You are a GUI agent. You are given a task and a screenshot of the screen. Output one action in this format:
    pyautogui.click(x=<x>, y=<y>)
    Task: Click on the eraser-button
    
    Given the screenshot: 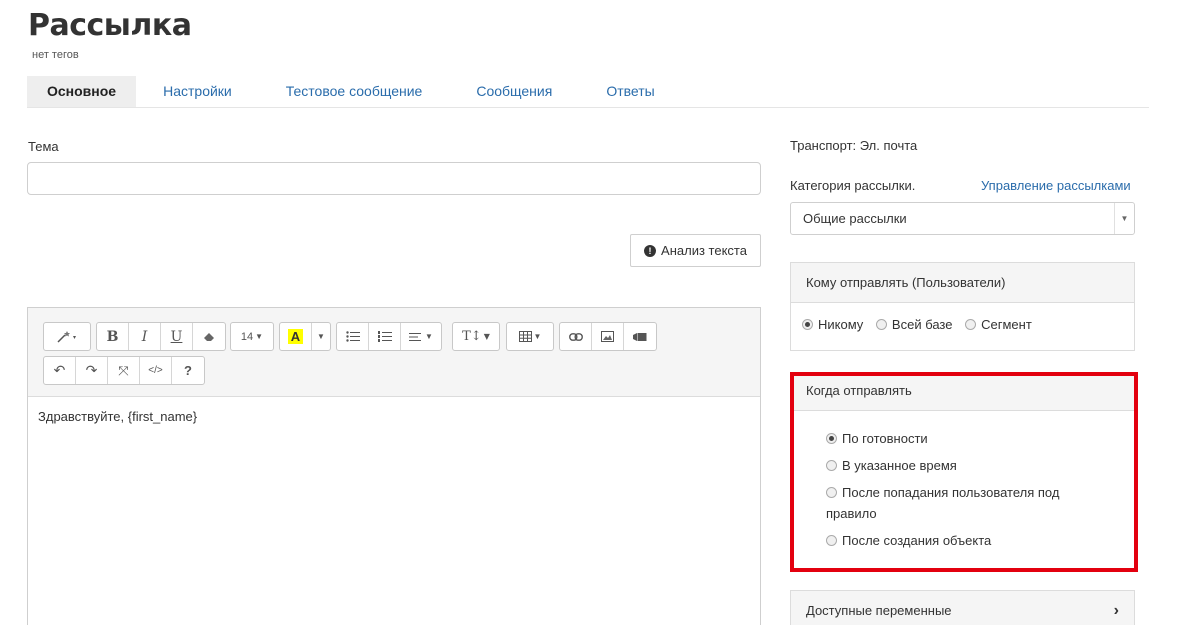 What is the action you would take?
    pyautogui.click(x=209, y=336)
    